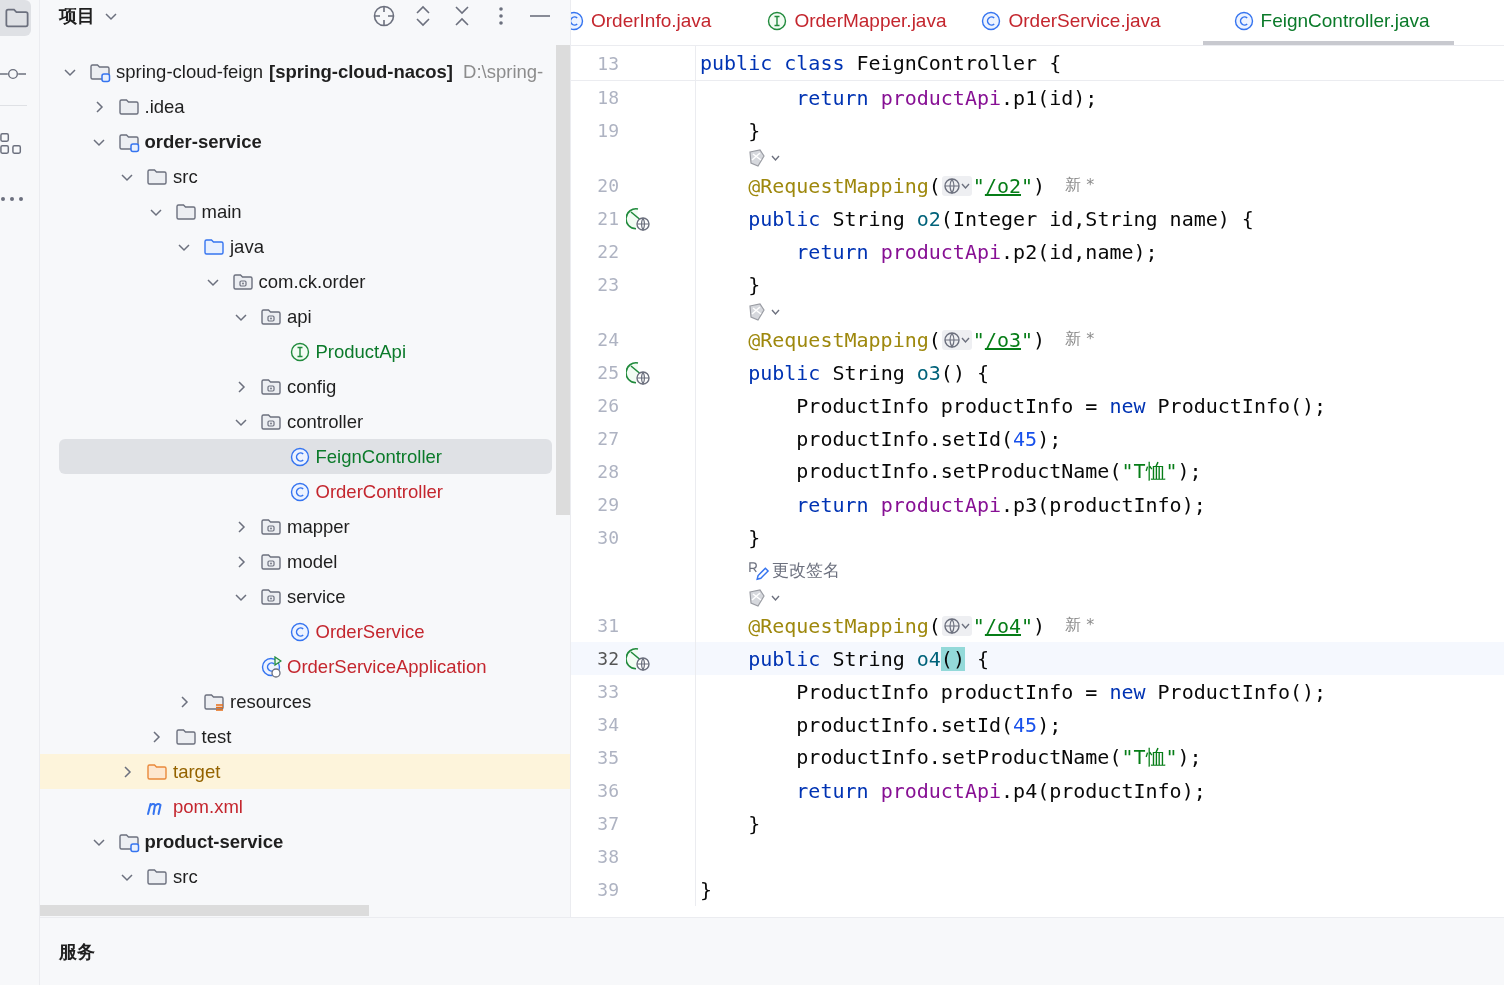 The width and height of the screenshot is (1504, 985). Describe the element at coordinates (607, 218) in the screenshot. I see `line-number: 21` at that location.